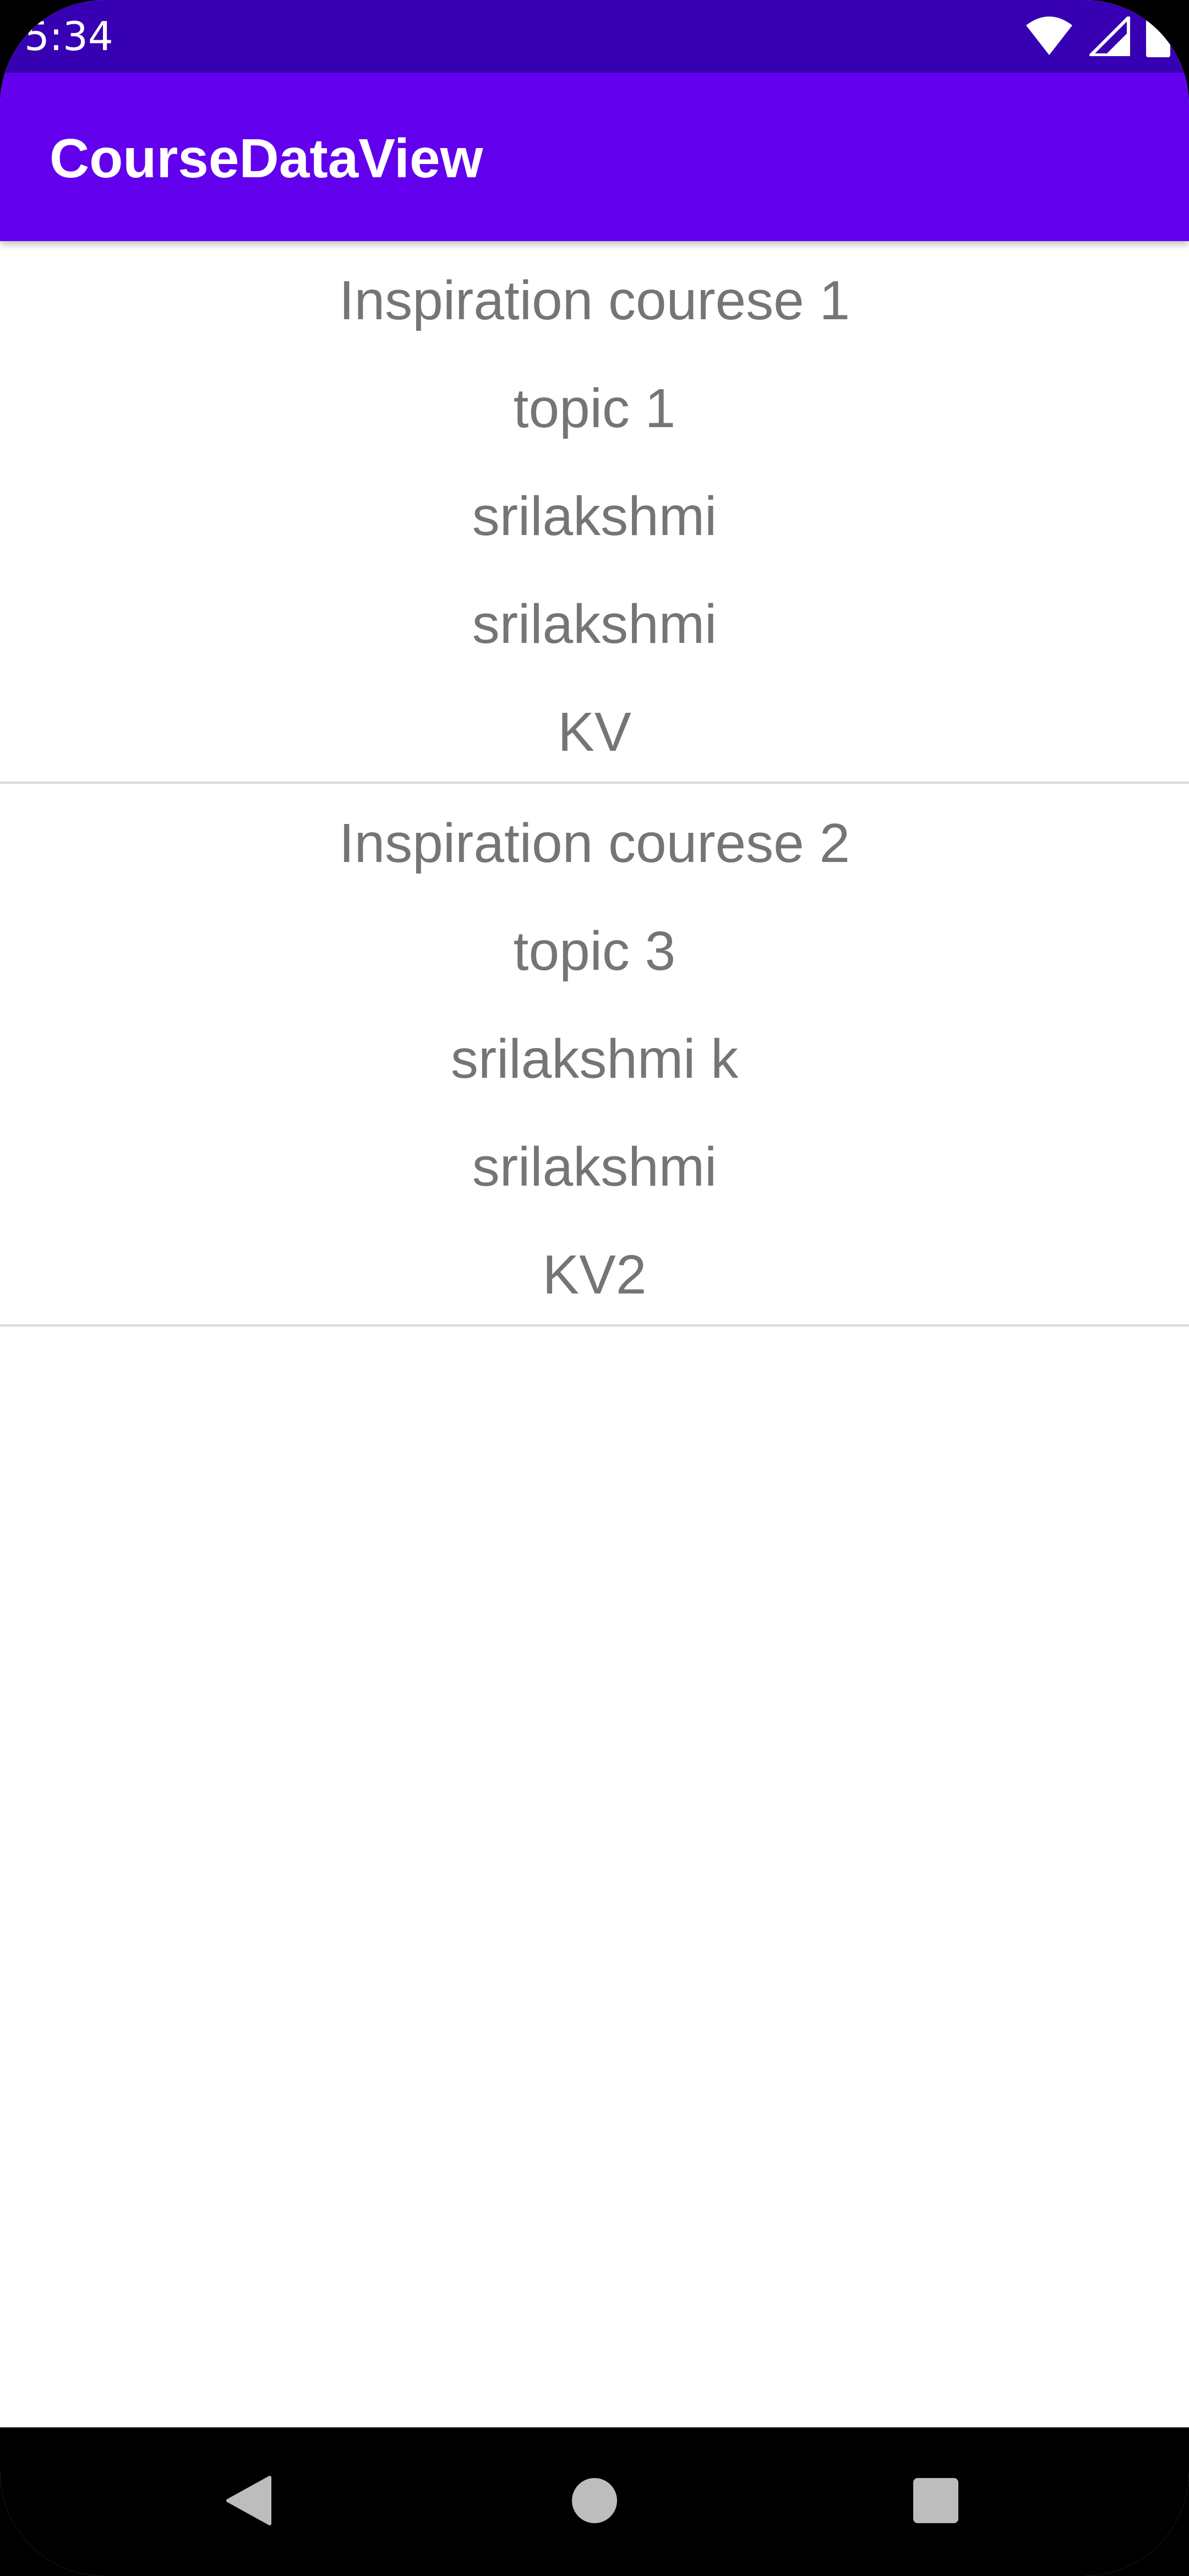 This screenshot has height=2576, width=1189. I want to click on status-bar: 5:34, so click(594, 37).